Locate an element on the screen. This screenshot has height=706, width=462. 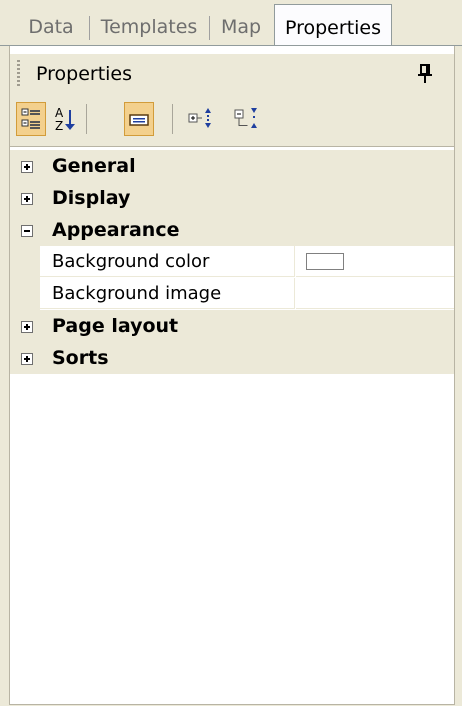
drag-grip-icon is located at coordinates (18, 74).